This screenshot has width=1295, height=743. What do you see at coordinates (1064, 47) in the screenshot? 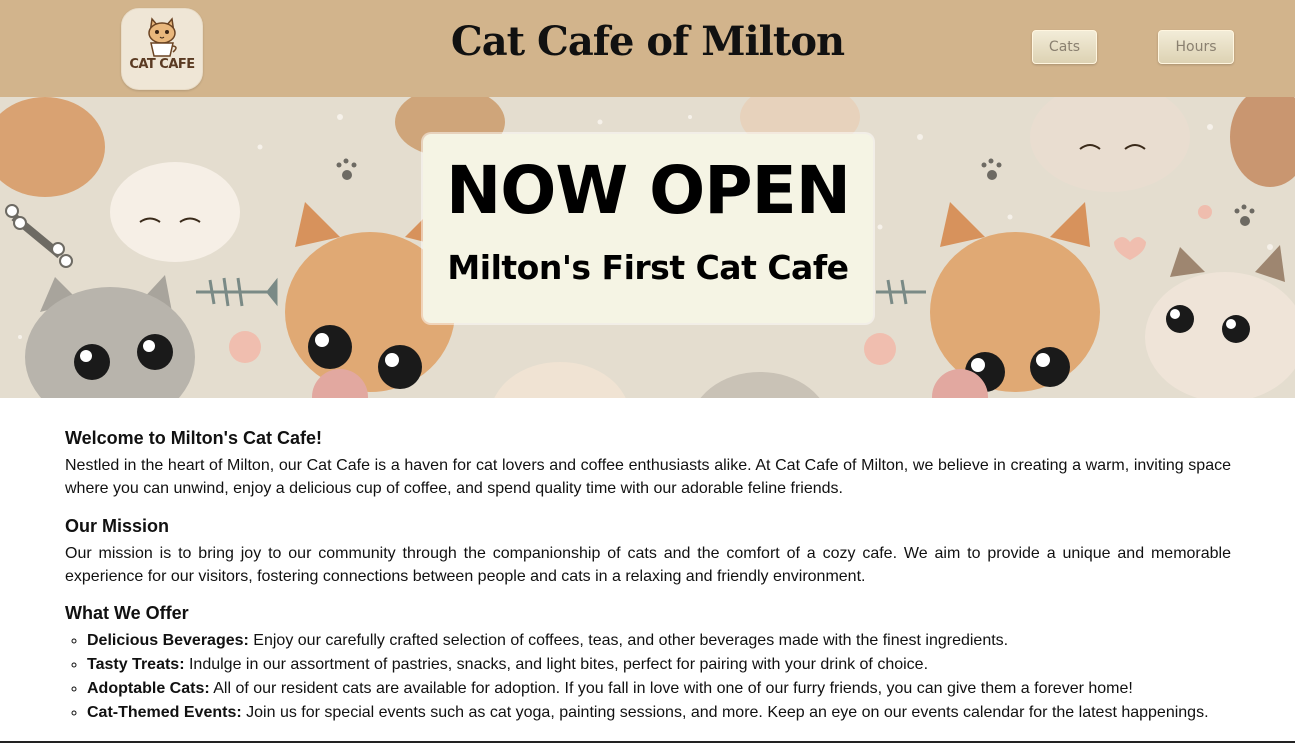
I see `nav-cats-button: Cats` at bounding box center [1064, 47].